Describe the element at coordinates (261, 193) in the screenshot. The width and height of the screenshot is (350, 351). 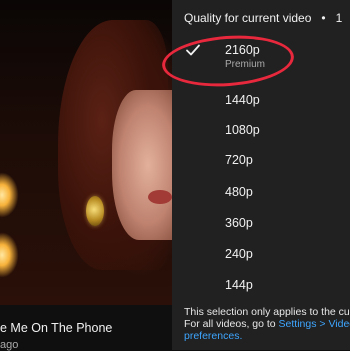
I see `quality-option-480p: 480p` at that location.